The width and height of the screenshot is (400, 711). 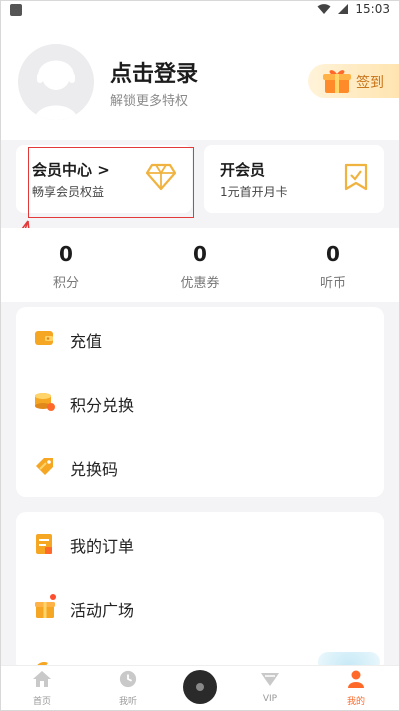 What do you see at coordinates (128, 679) in the screenshot?
I see `clock-icon` at bounding box center [128, 679].